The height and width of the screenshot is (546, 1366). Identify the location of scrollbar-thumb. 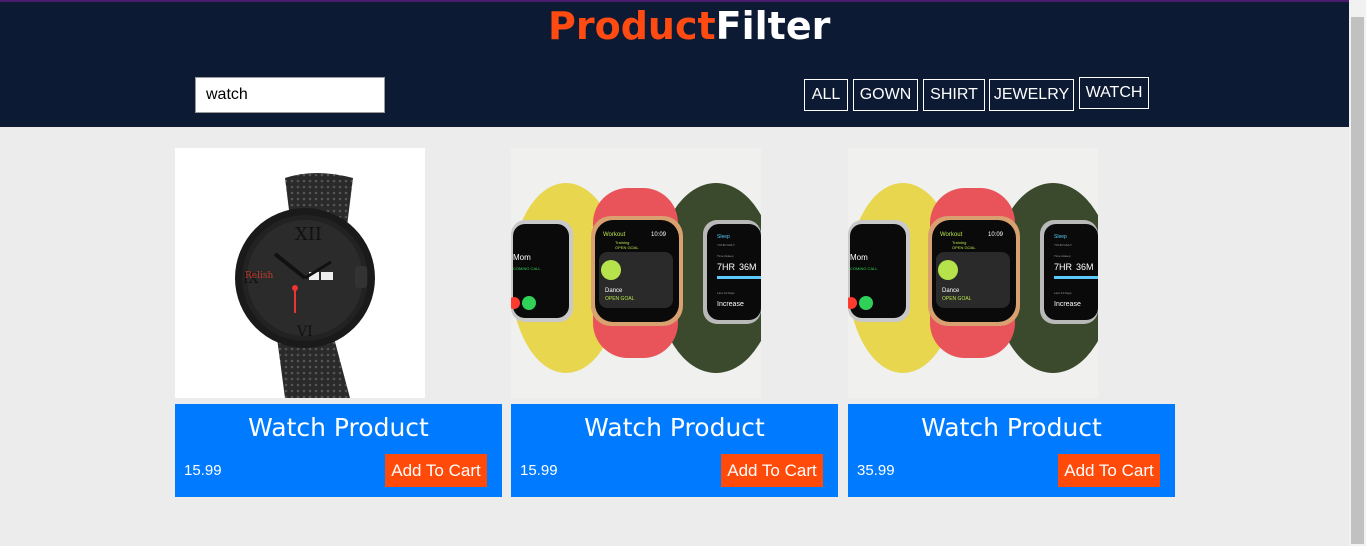
(1357, 280).